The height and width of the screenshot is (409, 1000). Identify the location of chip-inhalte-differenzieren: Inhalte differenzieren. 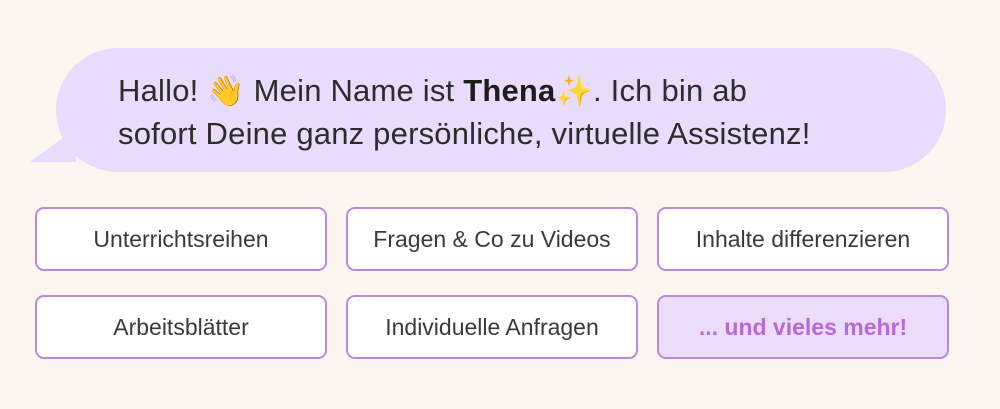
(803, 239).